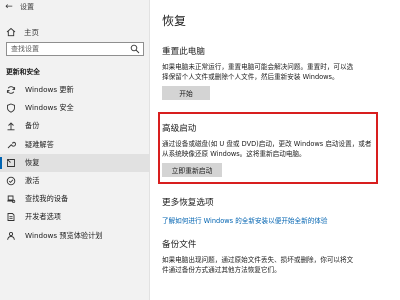 The image size is (400, 300). What do you see at coordinates (11, 145) in the screenshot?
I see `wrench-icon` at bounding box center [11, 145].